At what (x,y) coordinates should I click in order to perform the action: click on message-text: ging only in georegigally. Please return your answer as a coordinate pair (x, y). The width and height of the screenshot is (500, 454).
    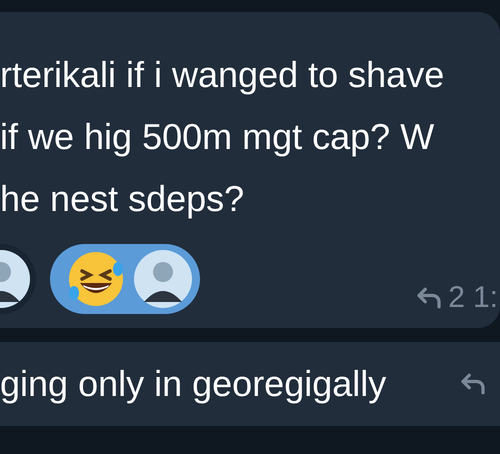
    Looking at the image, I should click on (193, 384).